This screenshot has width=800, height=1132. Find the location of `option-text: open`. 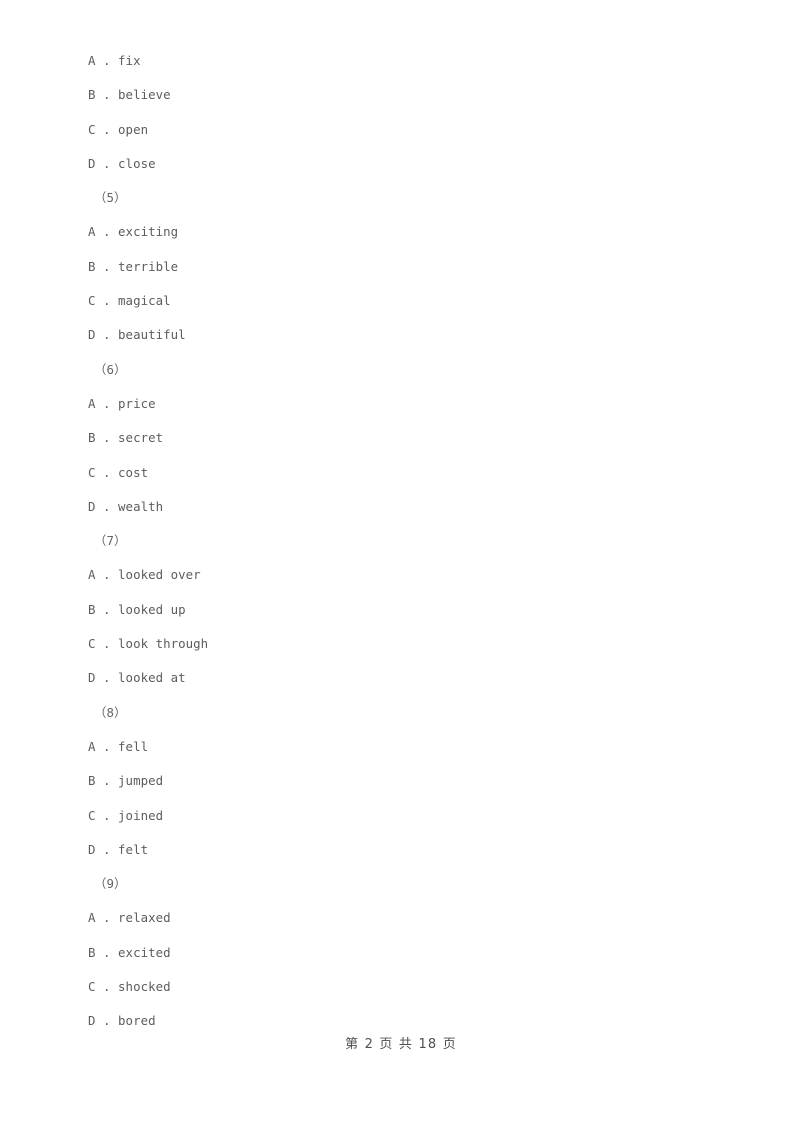

option-text: open is located at coordinates (133, 129).